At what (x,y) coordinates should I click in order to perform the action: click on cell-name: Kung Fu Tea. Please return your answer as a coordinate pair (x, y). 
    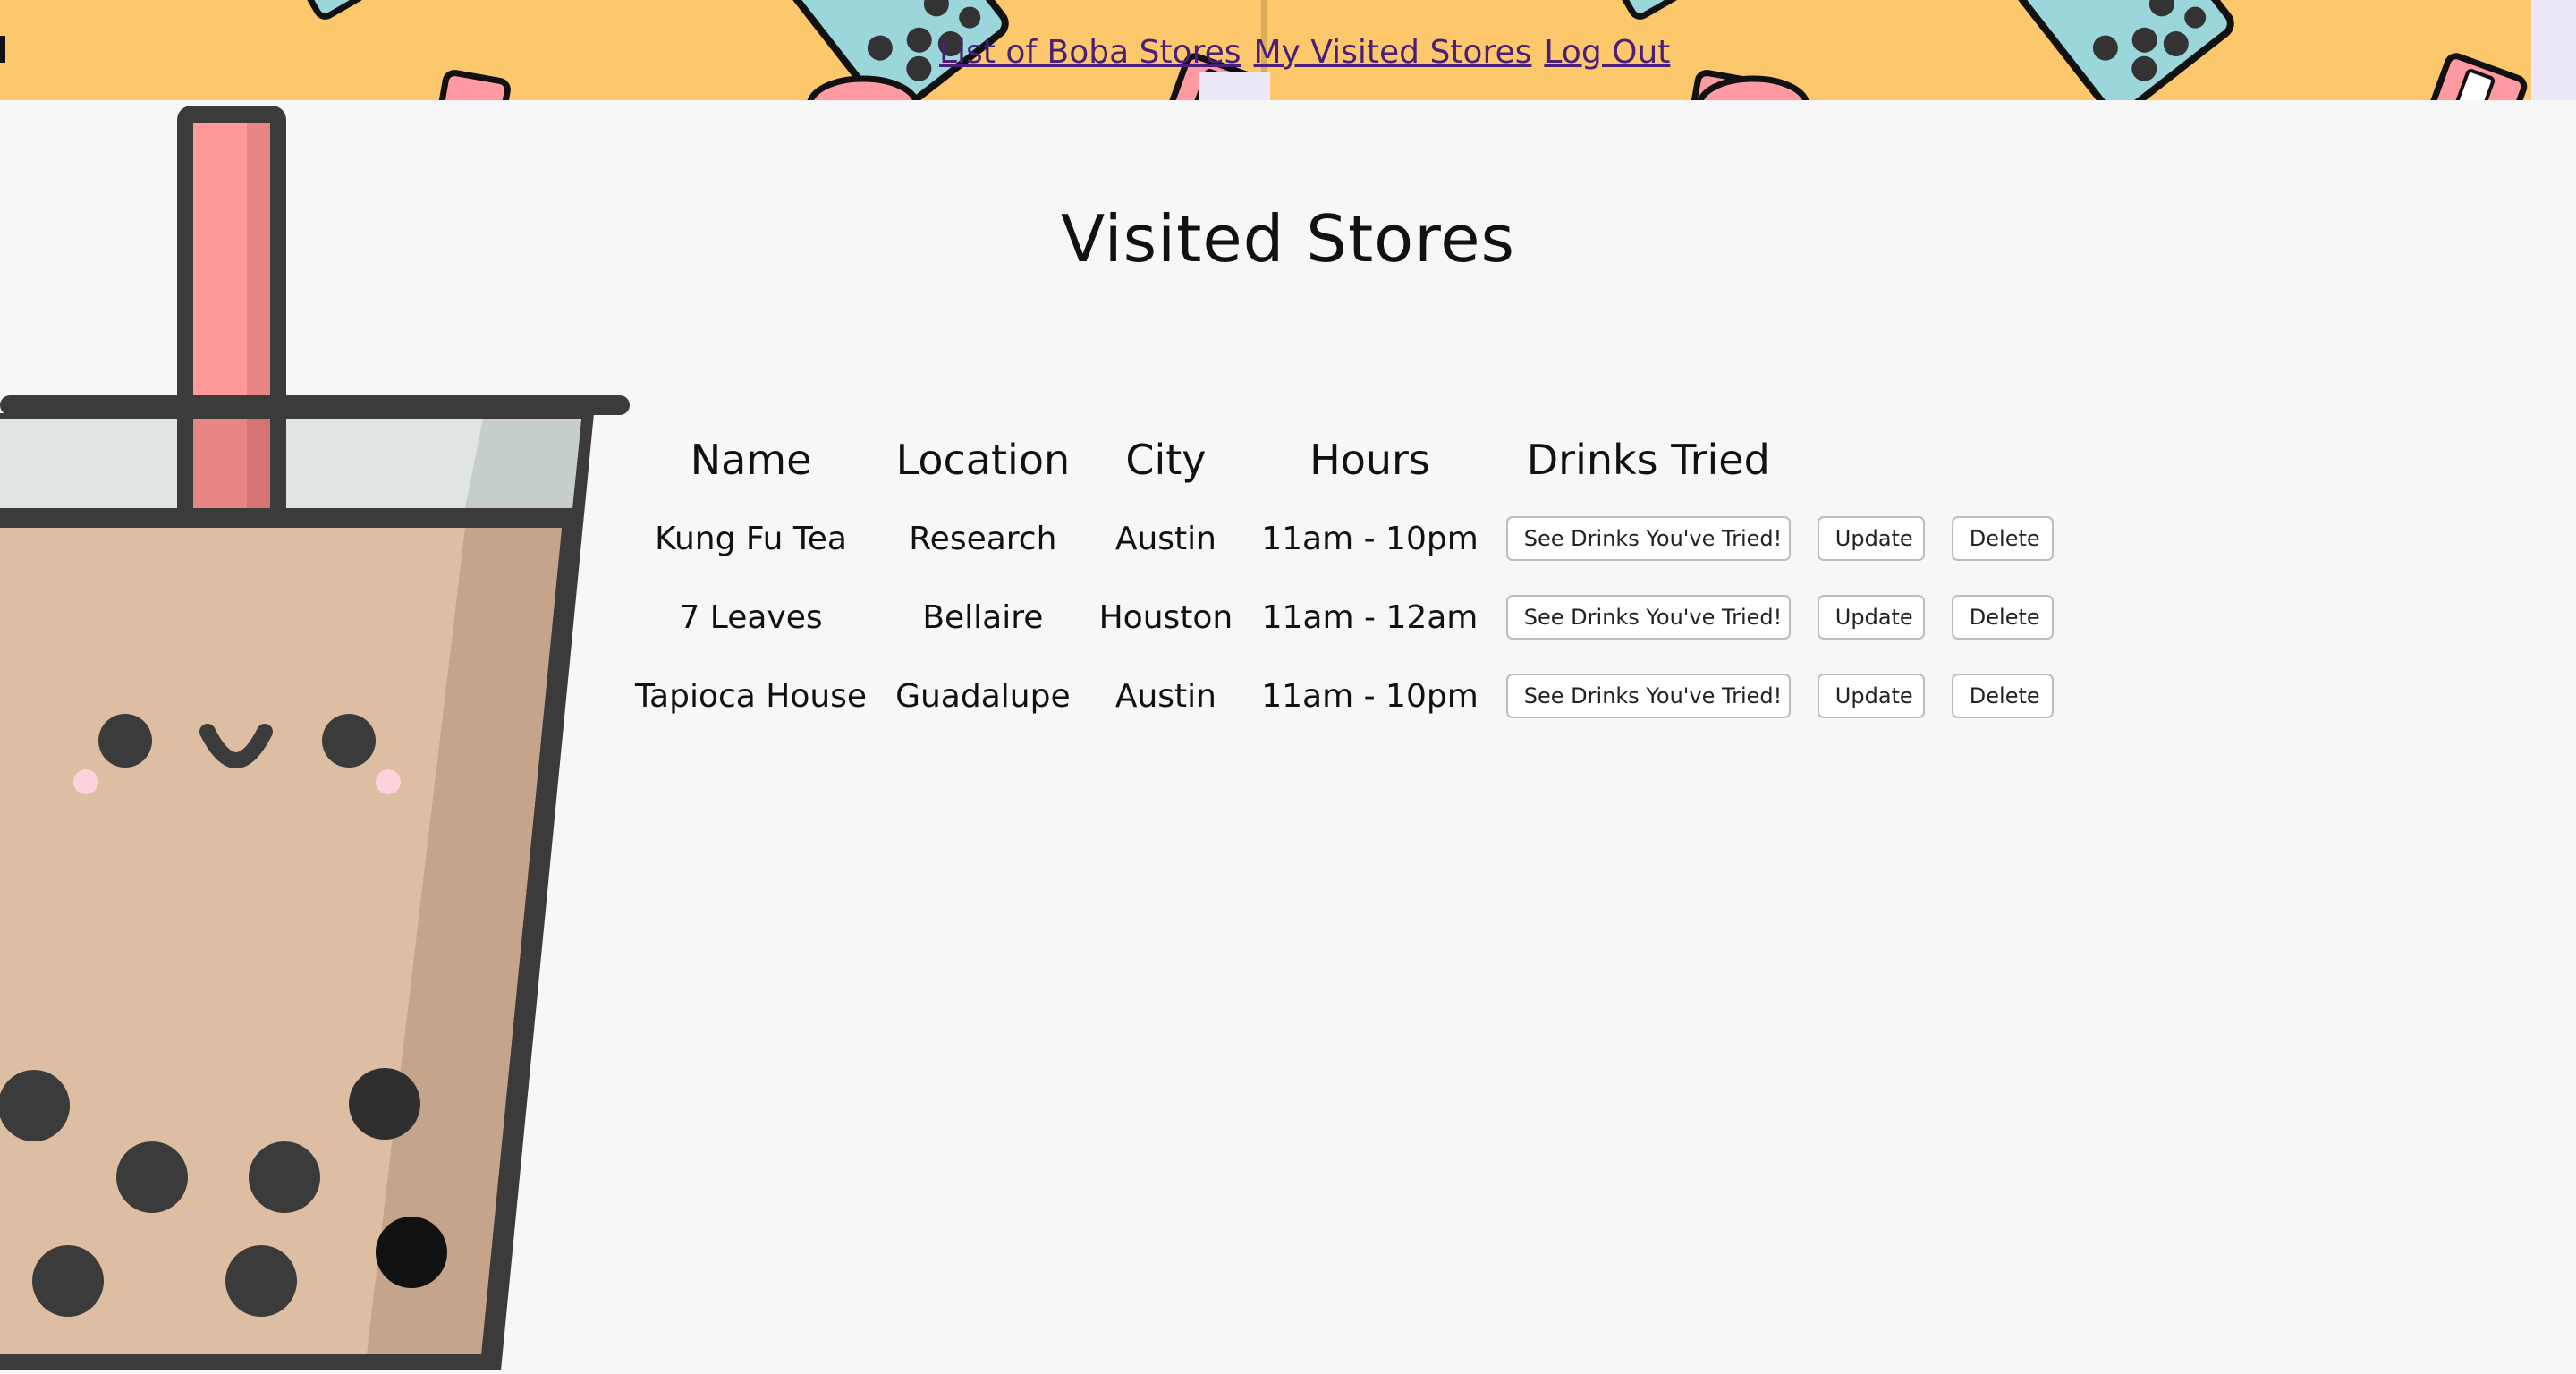
    Looking at the image, I should click on (751, 538).